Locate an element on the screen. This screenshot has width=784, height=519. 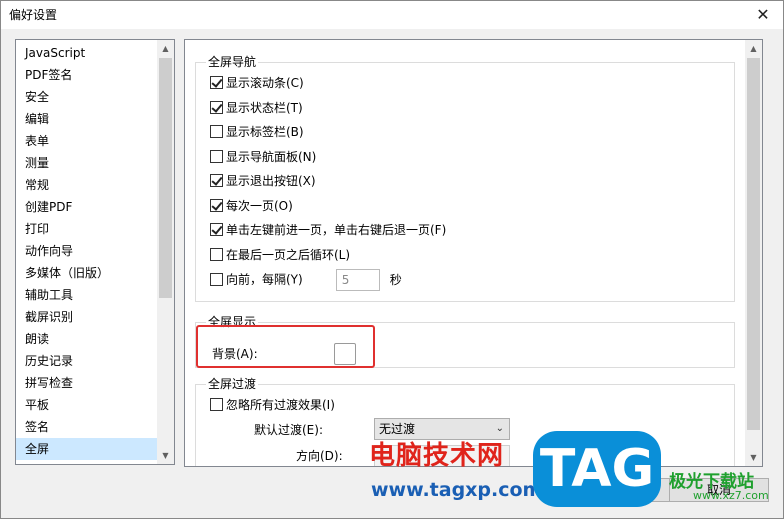
select-value: 无过渡 is located at coordinates (397, 429).